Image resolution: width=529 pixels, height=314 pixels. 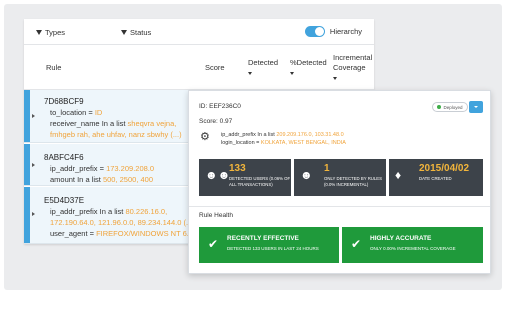 I want to click on health-text: ONLY 0.00% INCREMENTAL COVERAGE, so click(x=413, y=248).